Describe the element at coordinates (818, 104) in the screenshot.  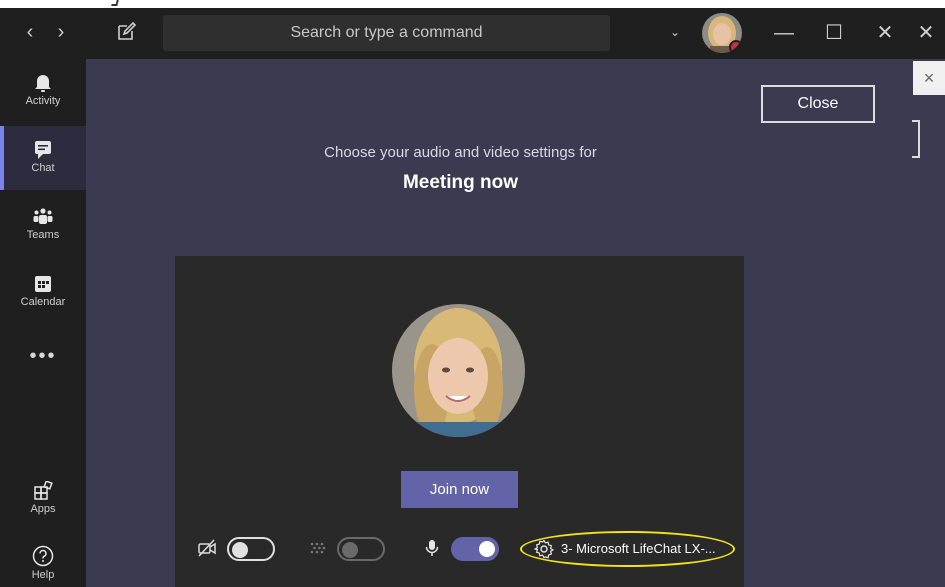
I see `close-button: Close` at that location.